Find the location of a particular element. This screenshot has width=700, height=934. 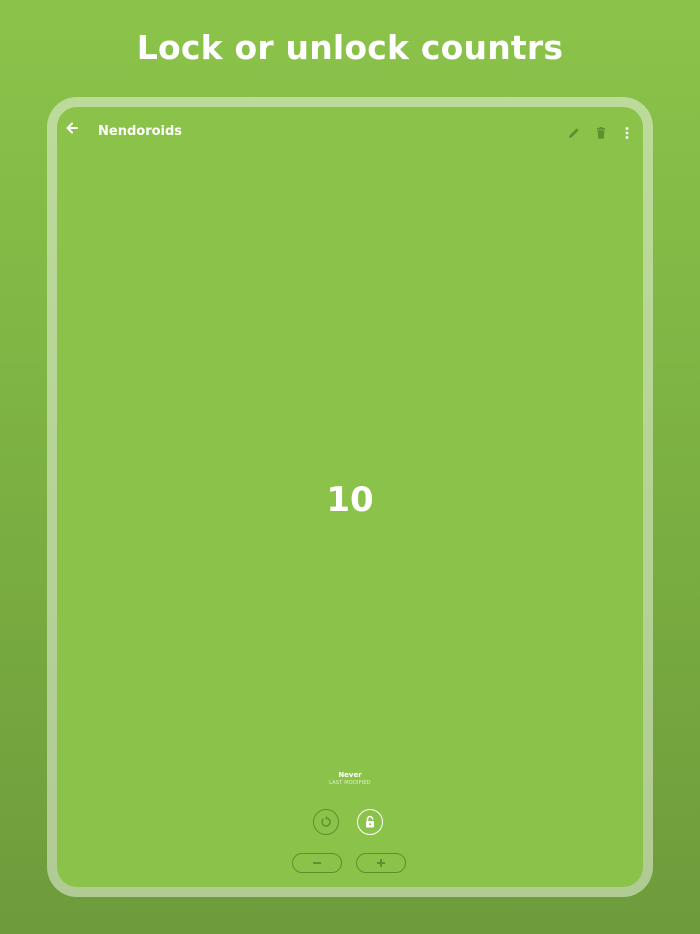

last-modified-block: Never LAST MODIFIED is located at coordinates (350, 779).